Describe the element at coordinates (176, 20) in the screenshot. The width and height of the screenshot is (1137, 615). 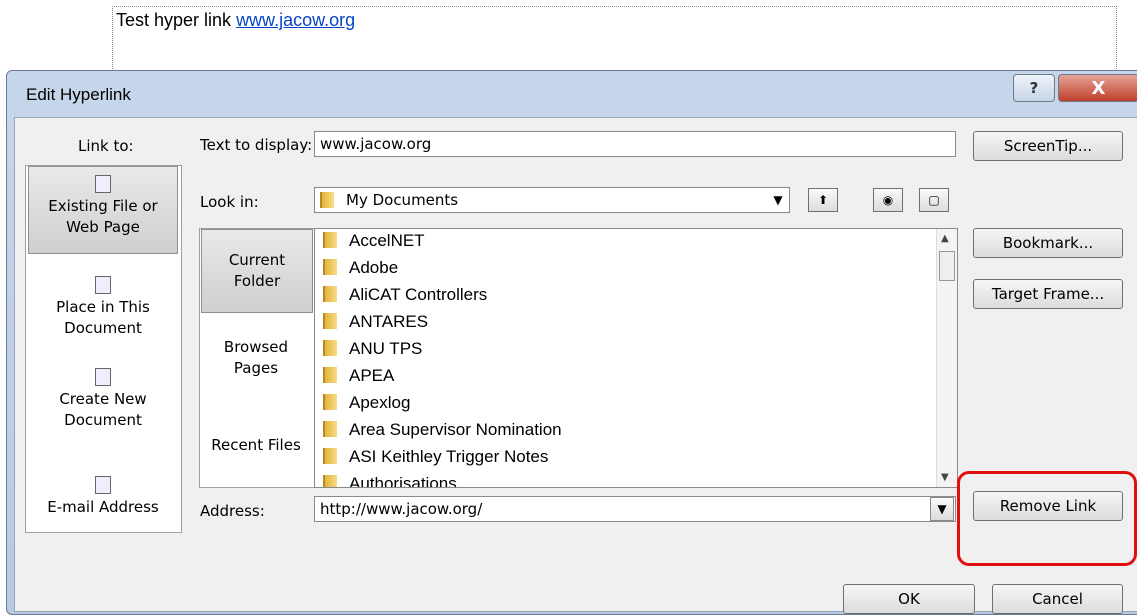
I see `document-text: Test hyper link` at that location.